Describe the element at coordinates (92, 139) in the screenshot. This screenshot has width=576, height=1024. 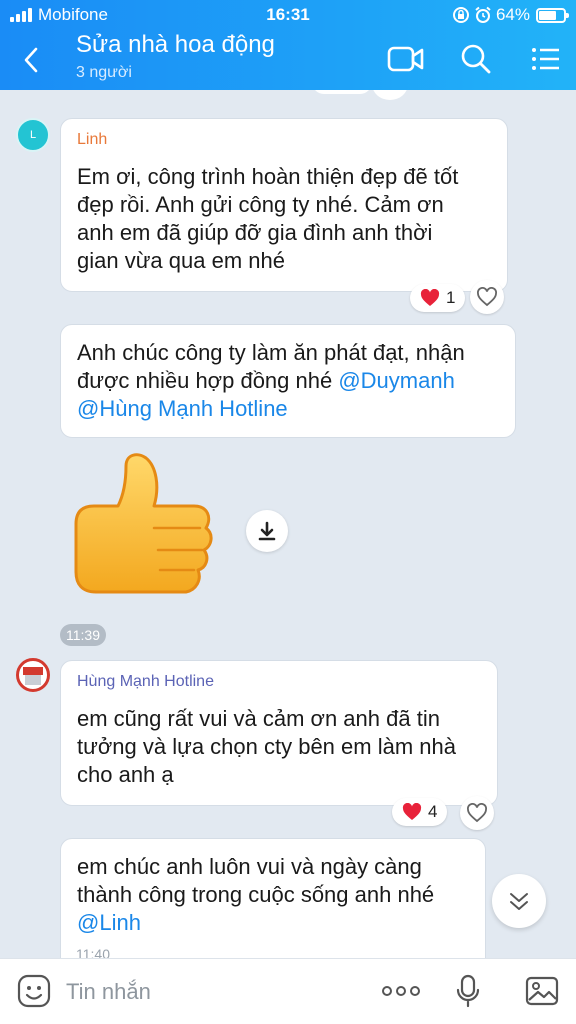
I see `sender-name: Linh` at that location.